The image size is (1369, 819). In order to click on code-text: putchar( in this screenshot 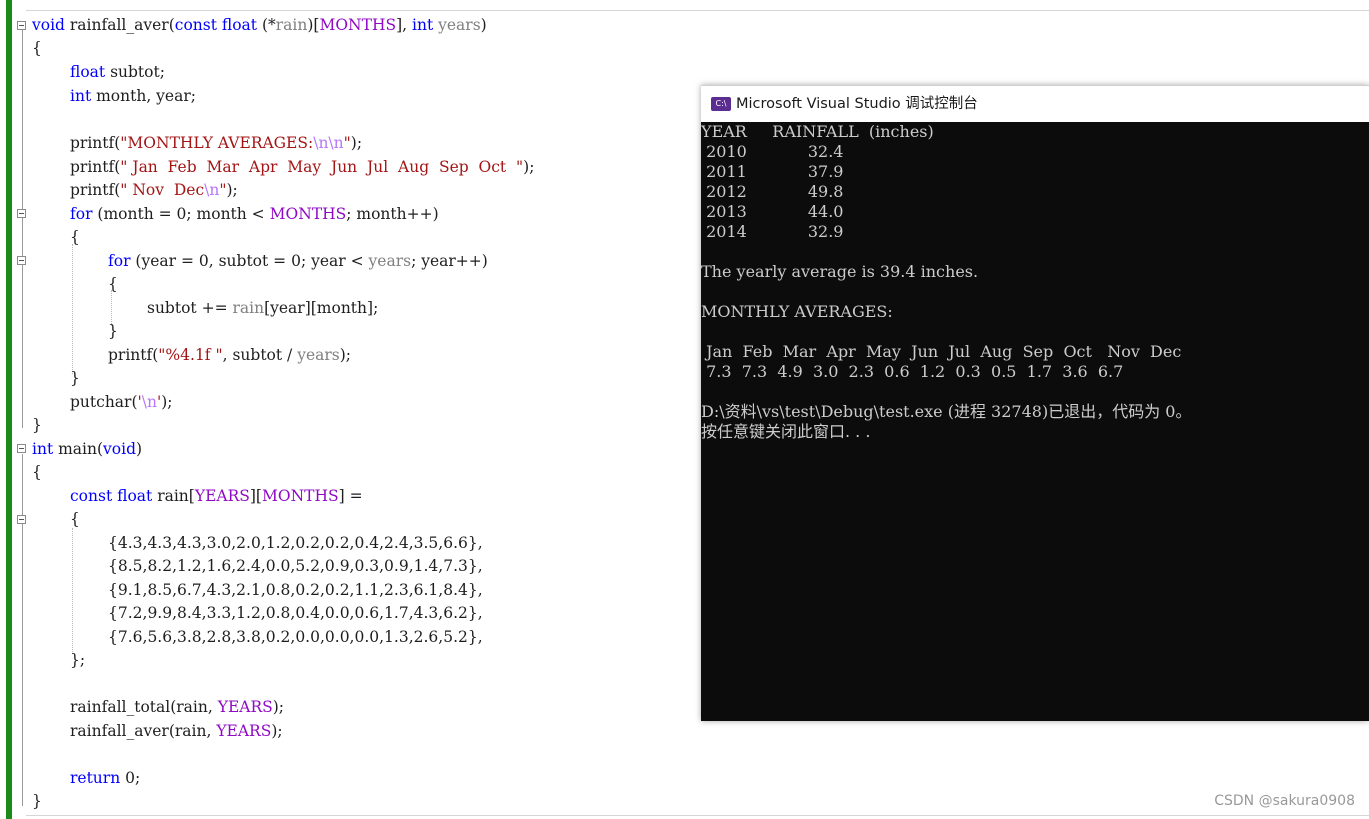, I will do `click(104, 402)`.